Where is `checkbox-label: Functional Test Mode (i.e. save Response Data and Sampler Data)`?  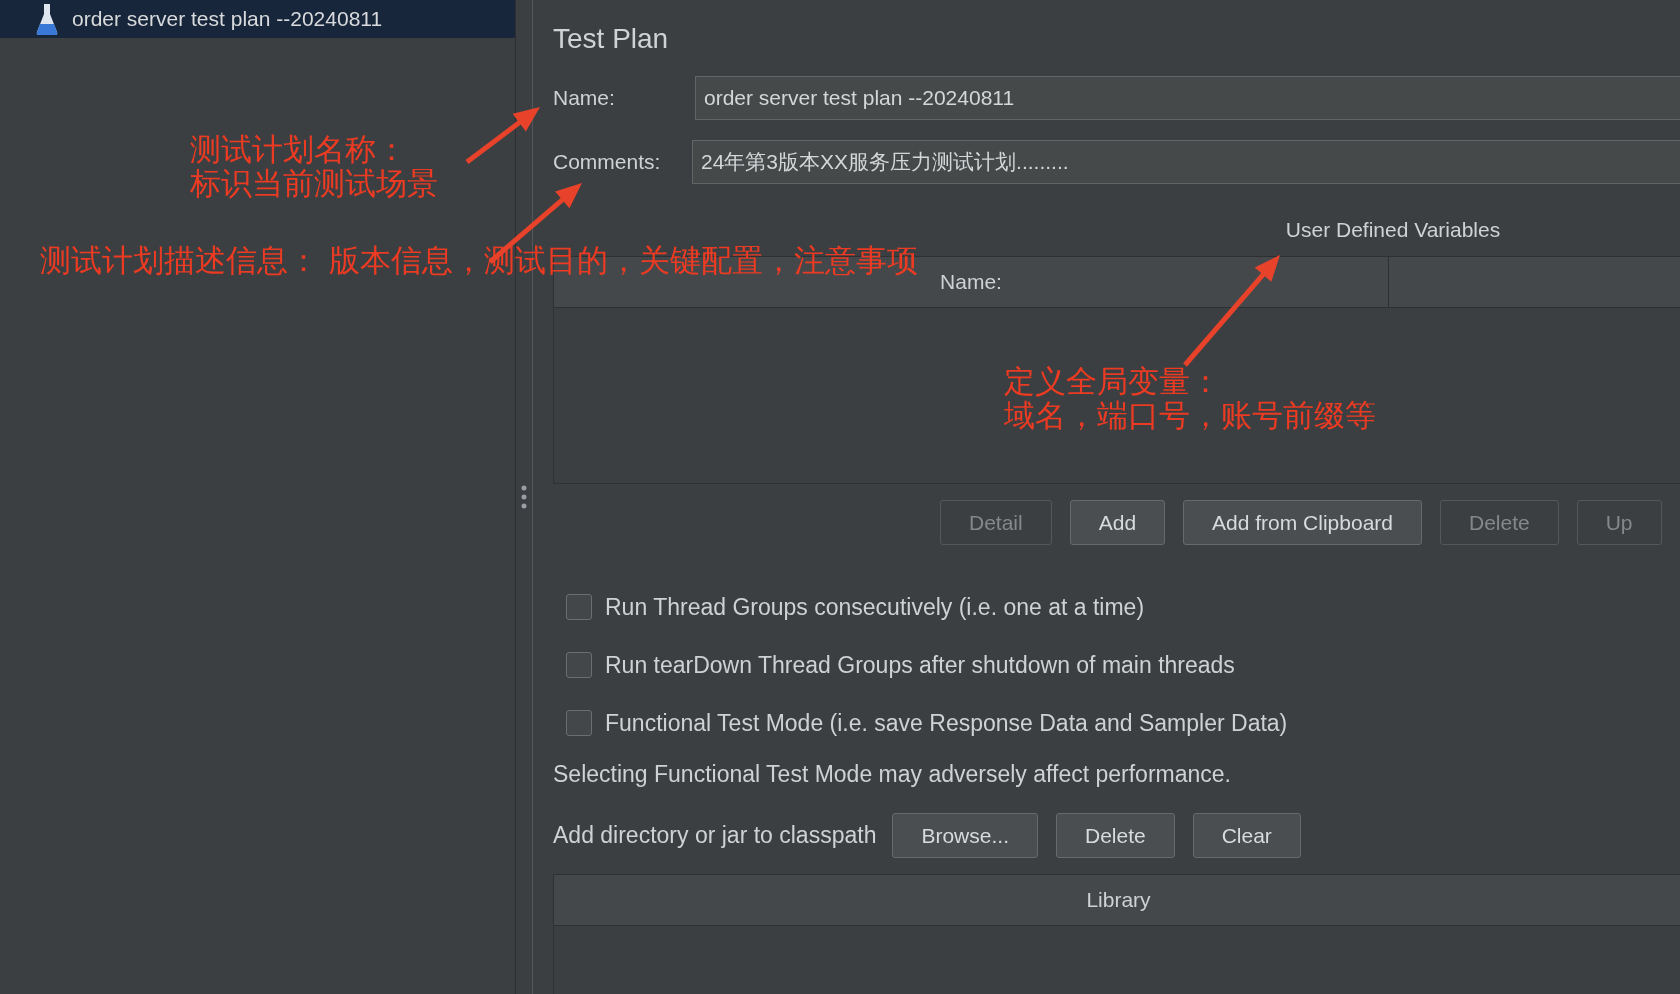
checkbox-label: Functional Test Mode (i.e. save Response Data and Sampler Data) is located at coordinates (946, 723).